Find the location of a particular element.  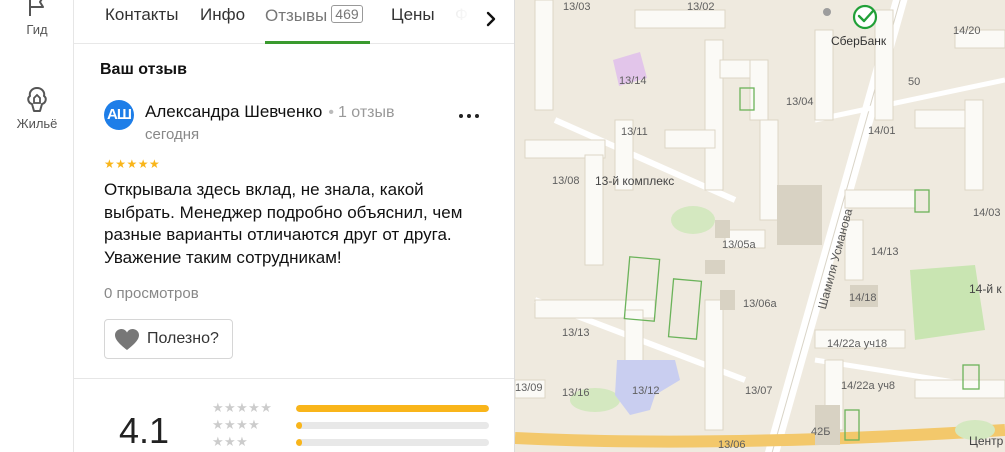

rail-item-housing: Жильё is located at coordinates (37, 107).